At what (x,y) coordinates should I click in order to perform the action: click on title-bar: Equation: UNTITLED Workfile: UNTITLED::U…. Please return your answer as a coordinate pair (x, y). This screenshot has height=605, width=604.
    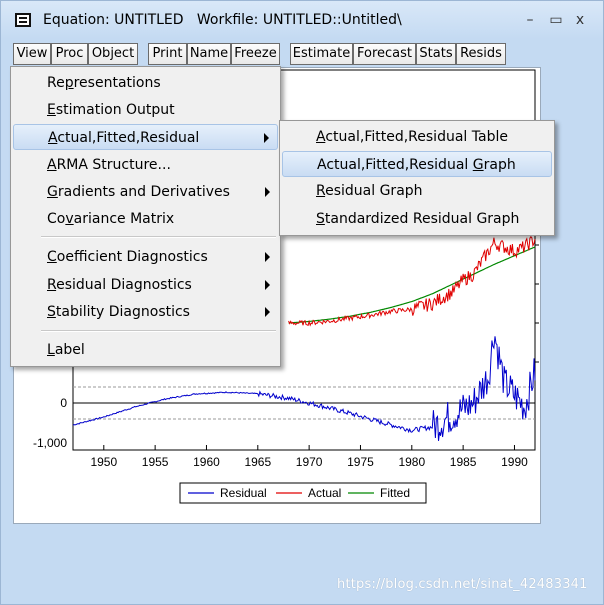
    Looking at the image, I should click on (302, 20).